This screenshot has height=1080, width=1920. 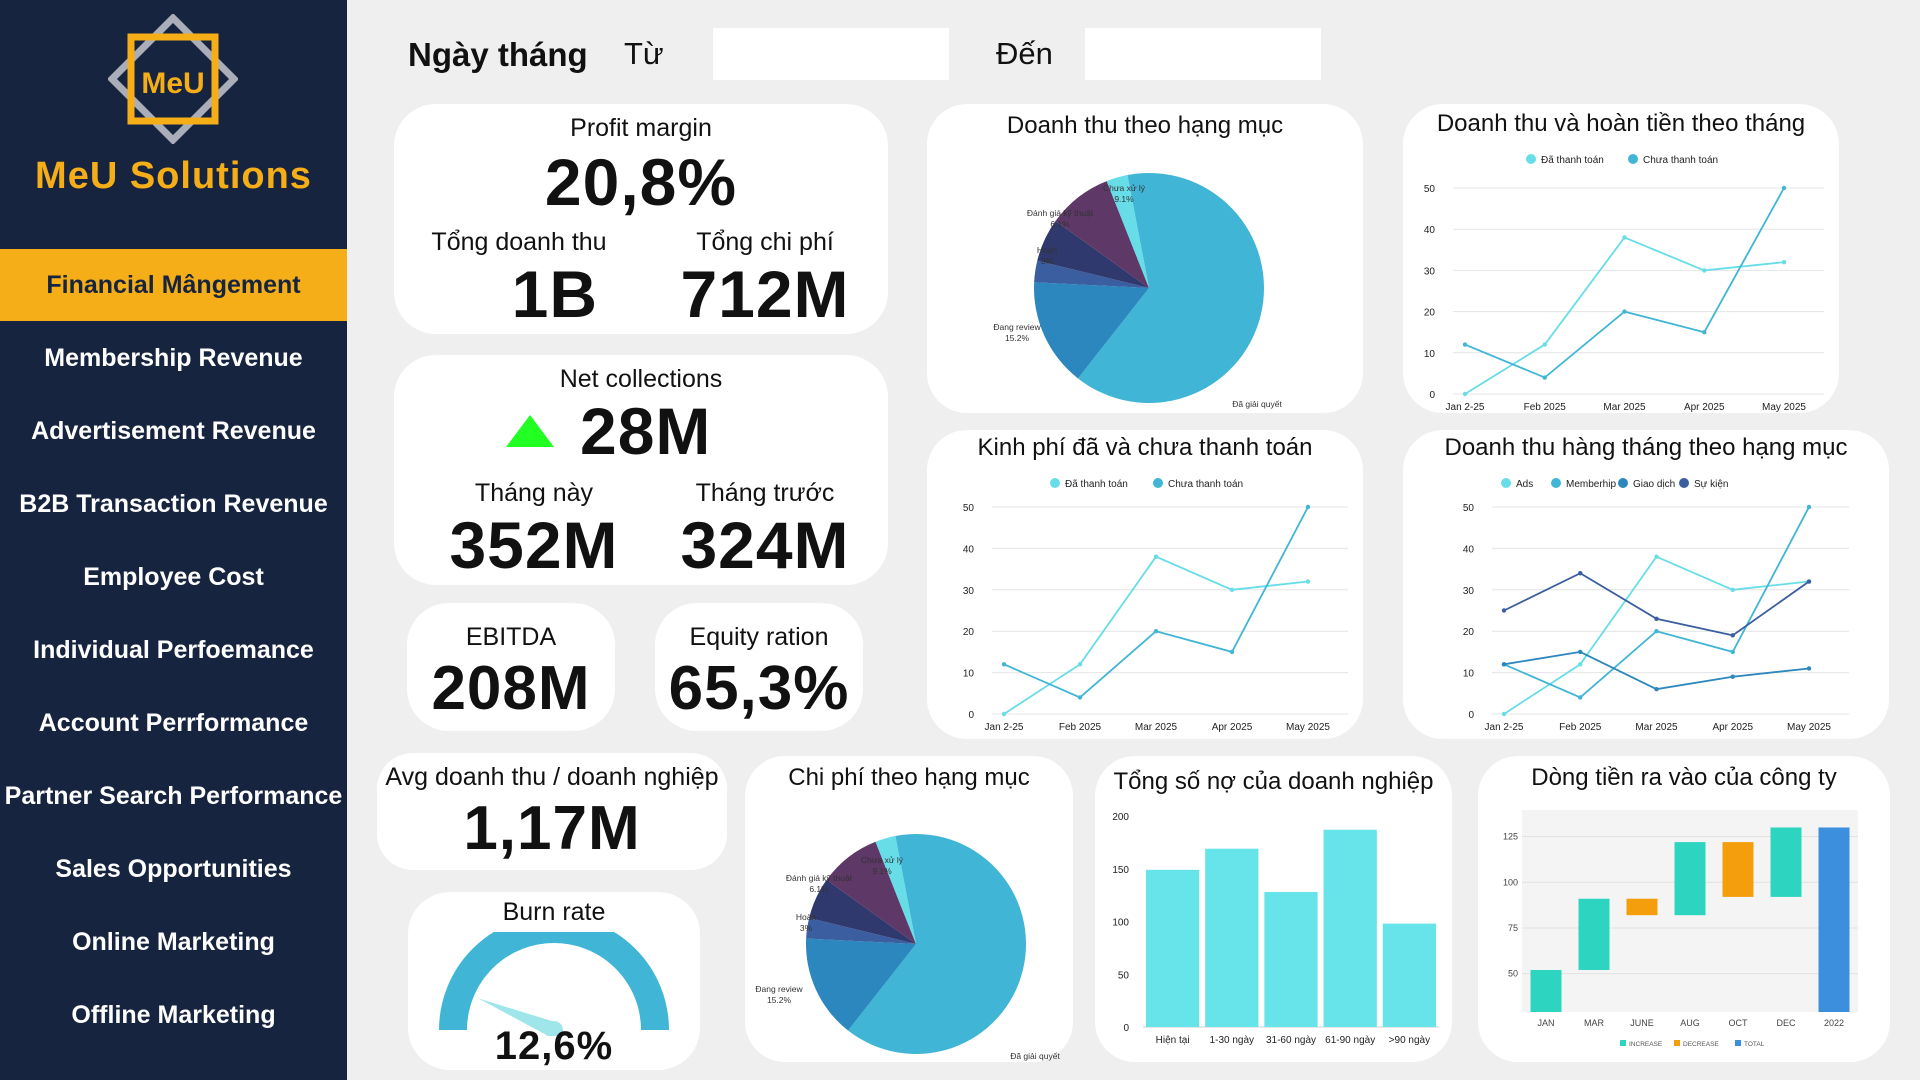 I want to click on sidebar-item-sales-opportunities: Sales Opportunities, so click(x=173, y=869).